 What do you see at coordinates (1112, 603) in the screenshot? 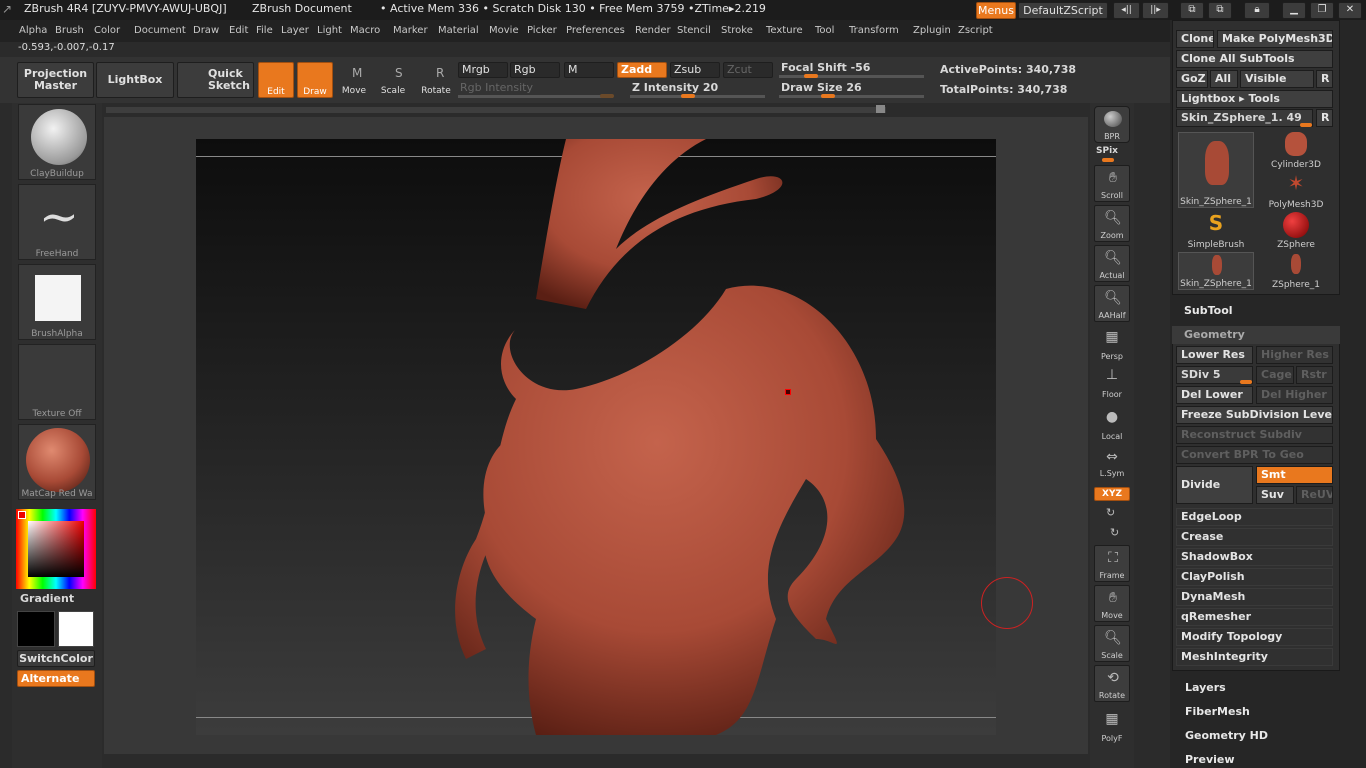
I see `move-view-button: ✋︎ Move` at bounding box center [1112, 603].